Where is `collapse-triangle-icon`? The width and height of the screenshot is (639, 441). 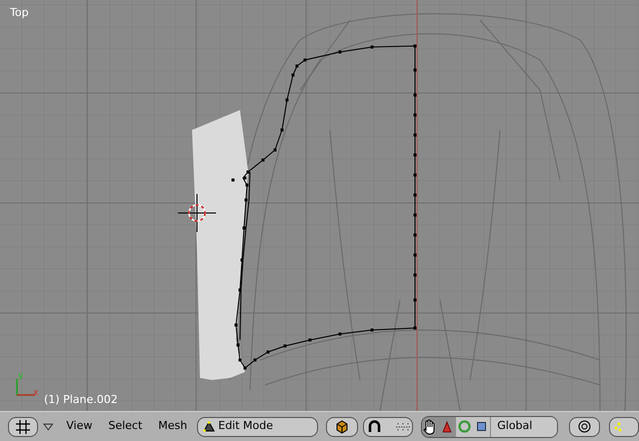
collapse-triangle-icon is located at coordinates (48, 426).